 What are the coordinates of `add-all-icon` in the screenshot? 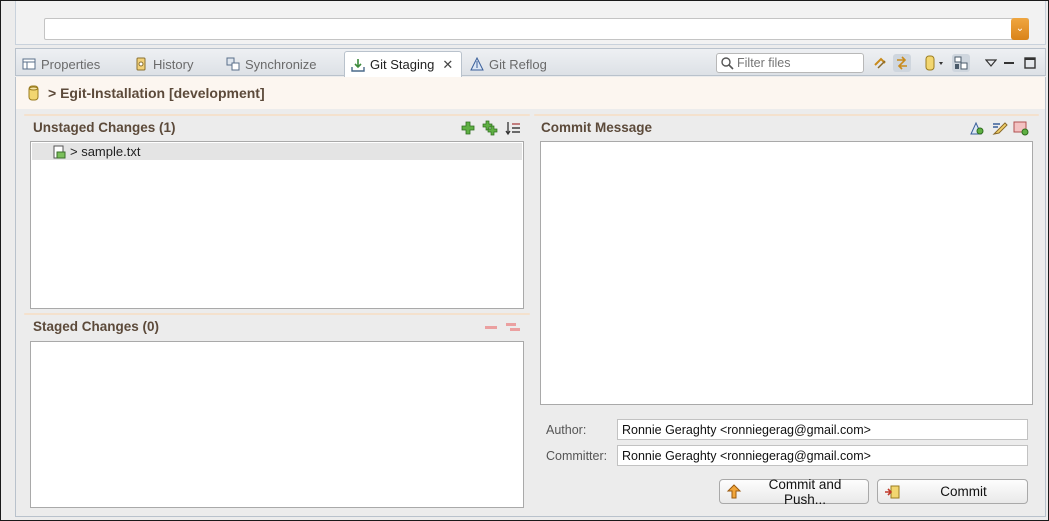 It's located at (490, 128).